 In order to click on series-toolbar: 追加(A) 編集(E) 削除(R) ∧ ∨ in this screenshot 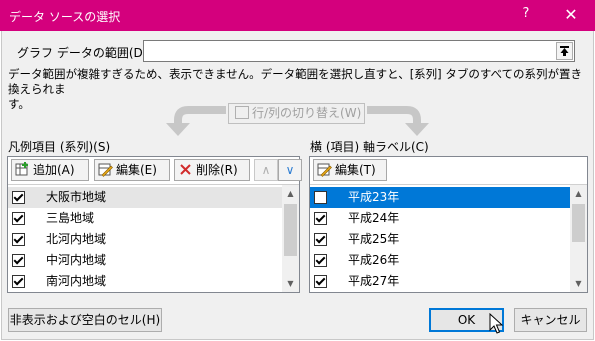, I will do `click(155, 170)`.